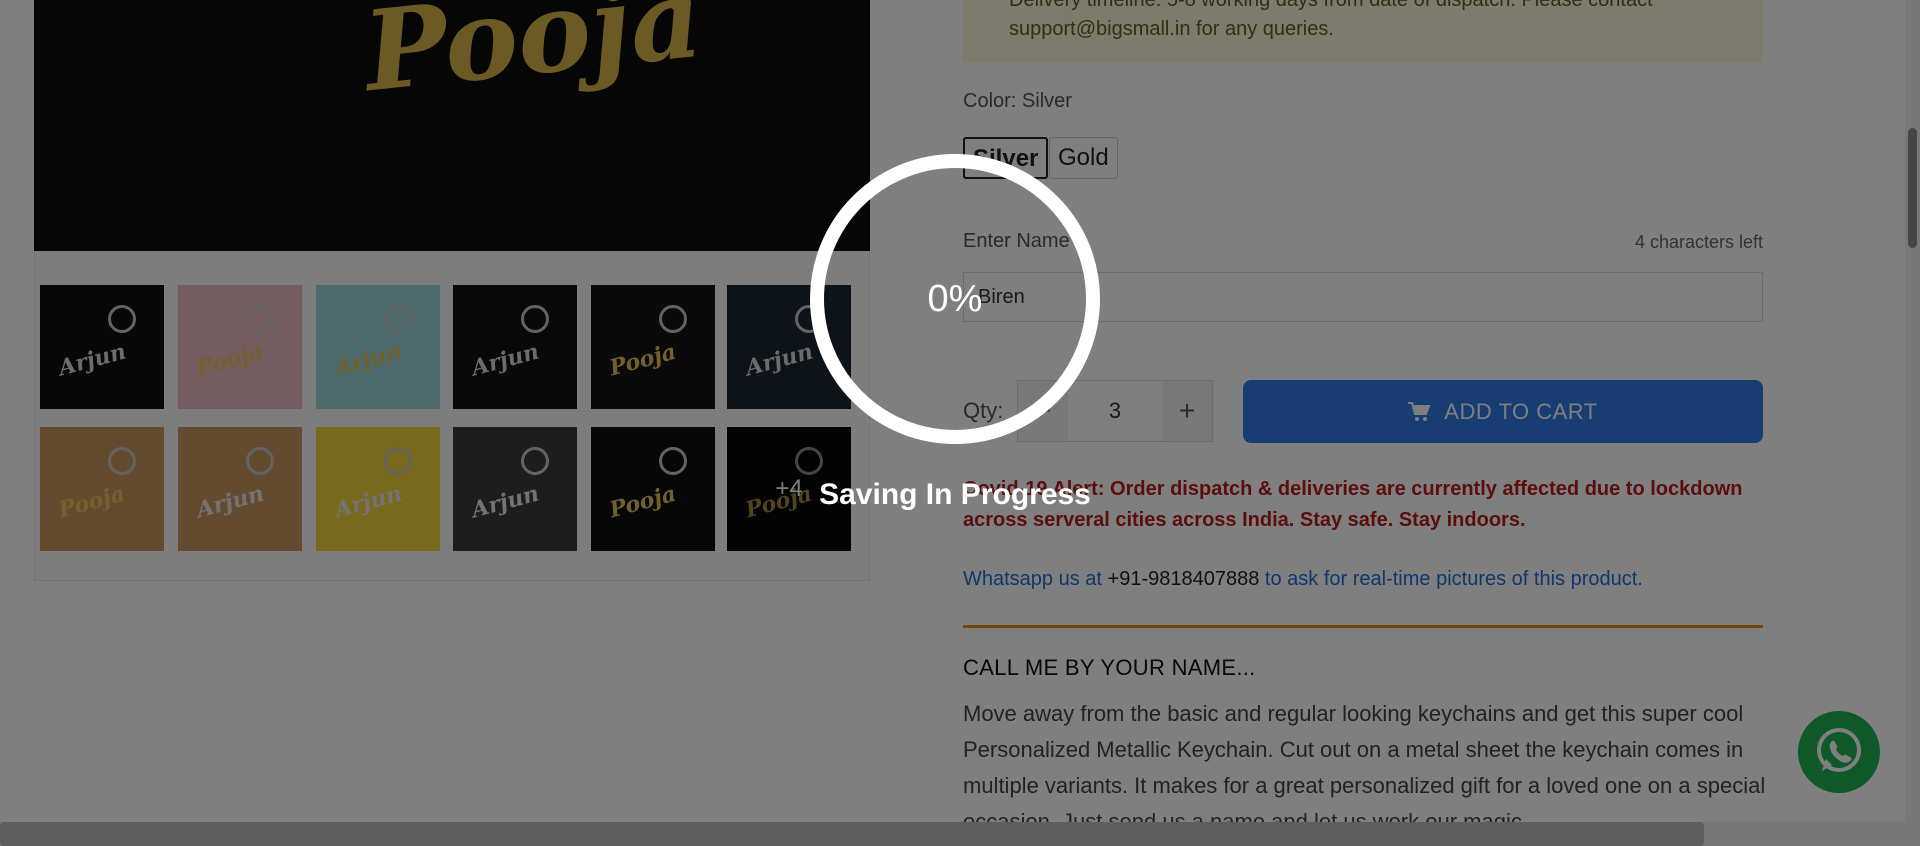 This screenshot has width=1920, height=846. What do you see at coordinates (955, 494) in the screenshot?
I see `saving-message: Saving In Progress` at bounding box center [955, 494].